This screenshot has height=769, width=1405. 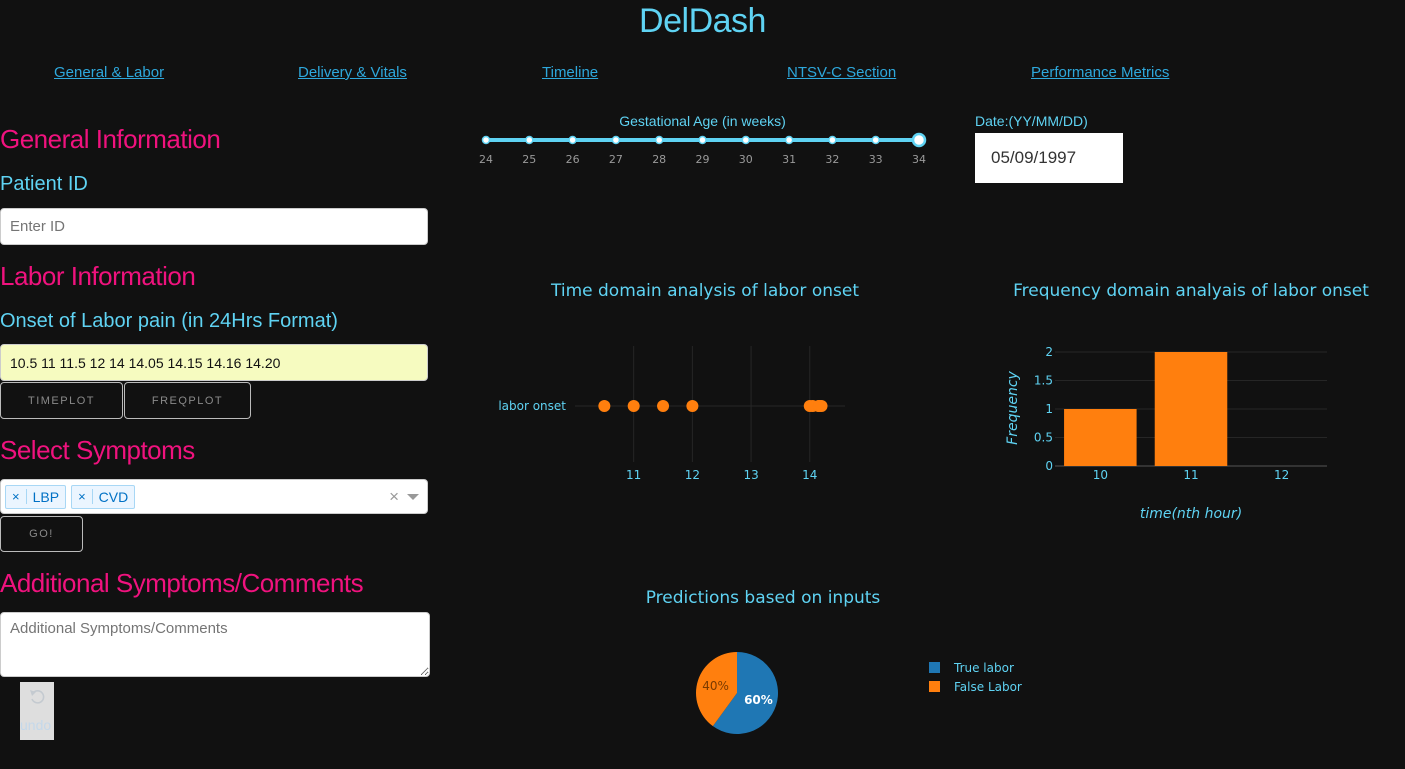 What do you see at coordinates (1191, 291) in the screenshot?
I see `frequency-domain-chart-title: Frequency domain analyais of labor onset` at bounding box center [1191, 291].